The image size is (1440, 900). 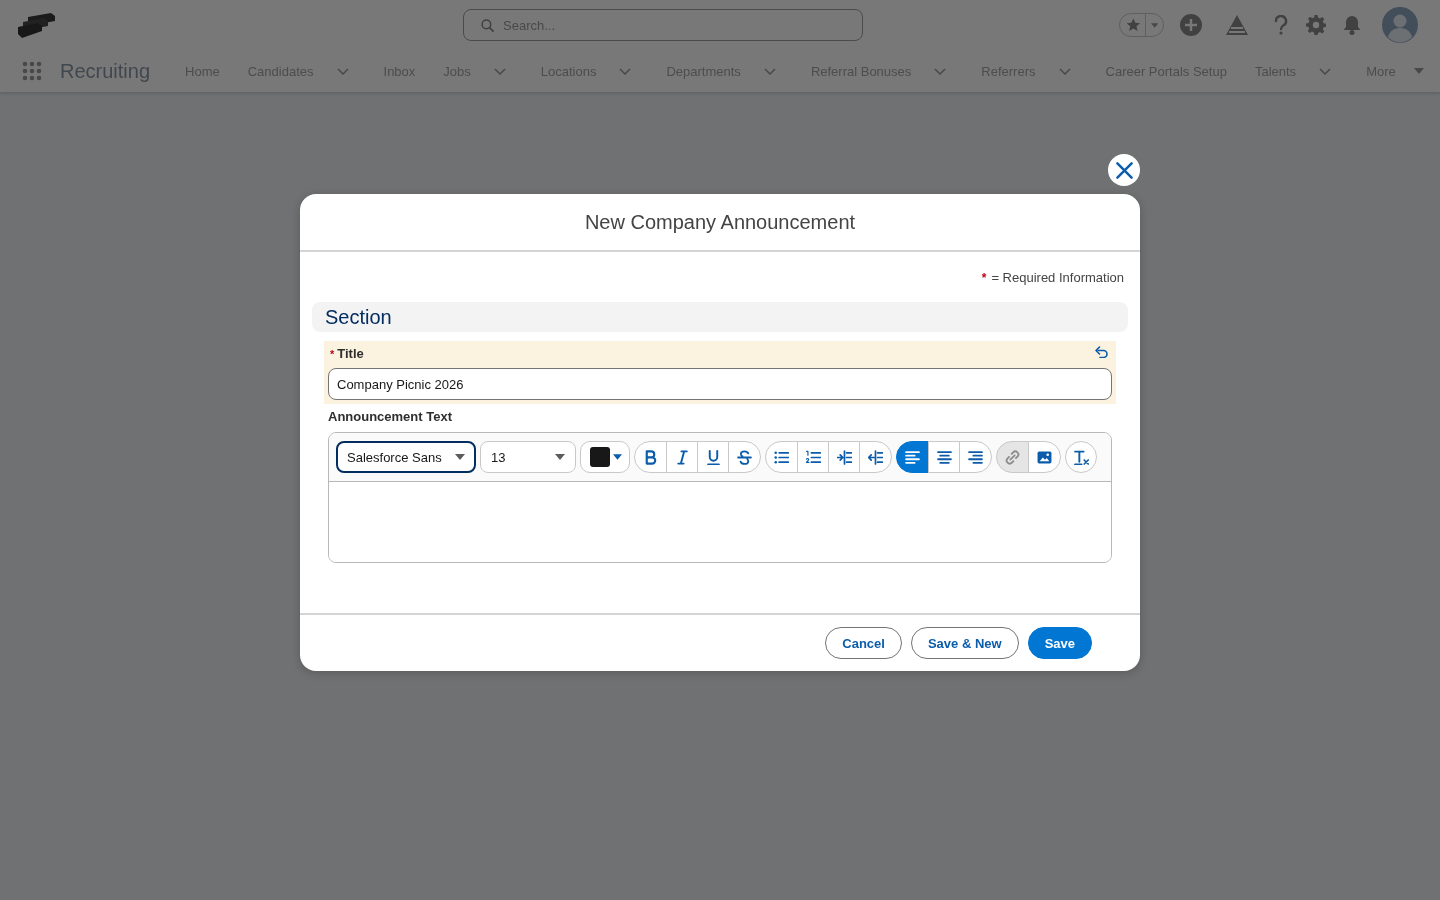 I want to click on bulleted-list-button, so click(x=781, y=457).